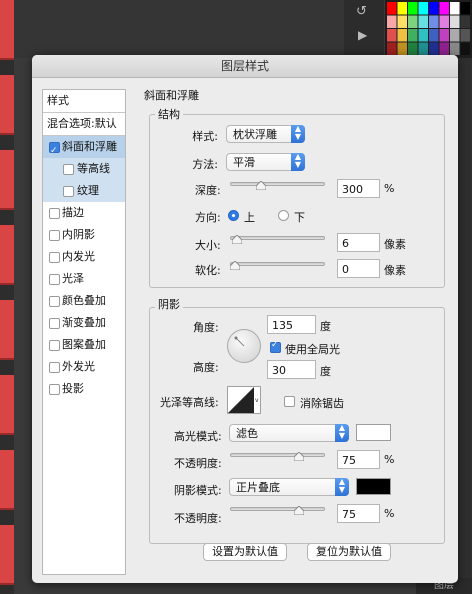 Image resolution: width=472 pixels, height=594 pixels. Describe the element at coordinates (325, 371) in the screenshot. I see `altitude-unit: 度` at that location.